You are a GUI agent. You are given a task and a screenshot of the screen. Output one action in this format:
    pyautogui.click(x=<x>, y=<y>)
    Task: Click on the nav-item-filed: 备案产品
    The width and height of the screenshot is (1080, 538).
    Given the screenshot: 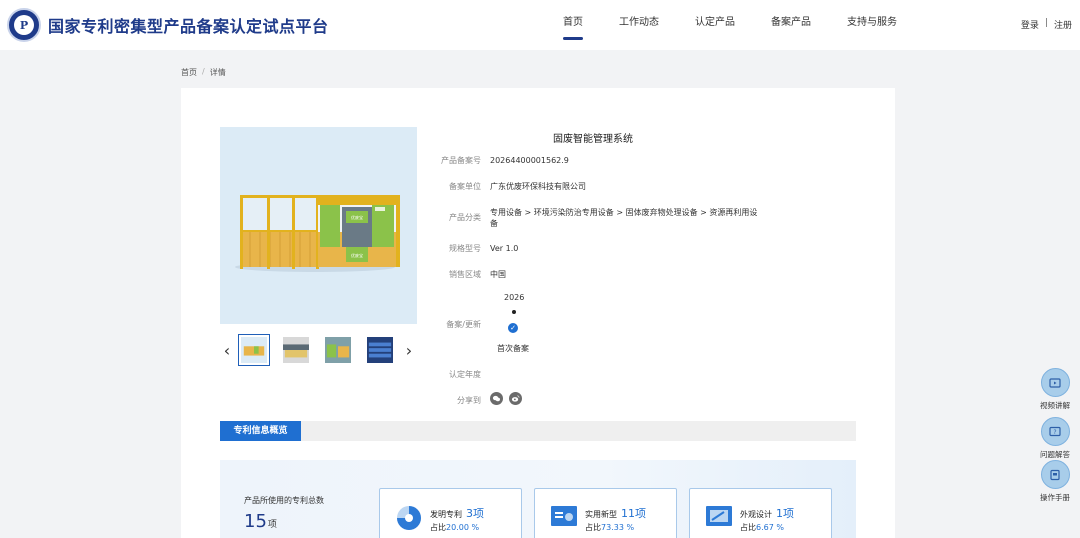 What is the action you would take?
    pyautogui.click(x=791, y=25)
    